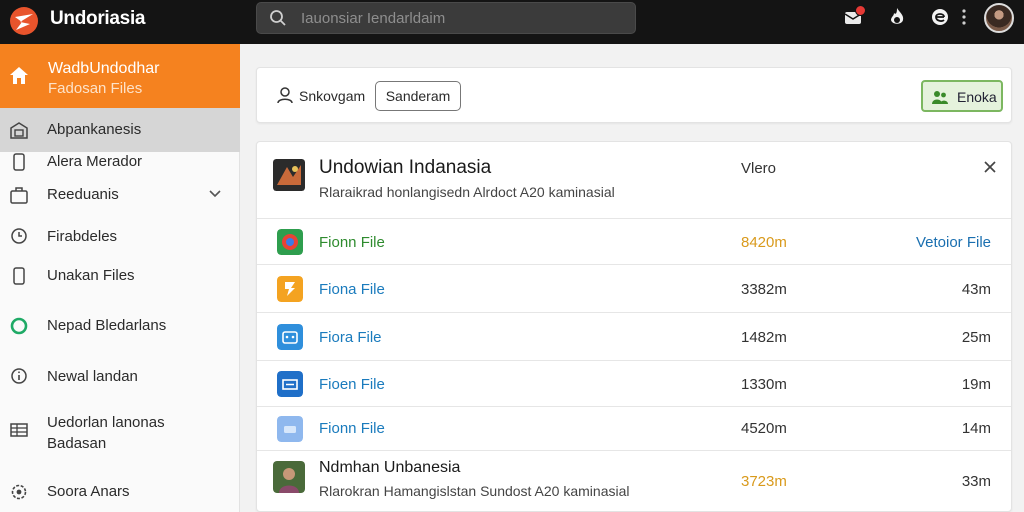 The height and width of the screenshot is (512, 1024). What do you see at coordinates (285, 95) in the screenshot?
I see `user-icon` at bounding box center [285, 95].